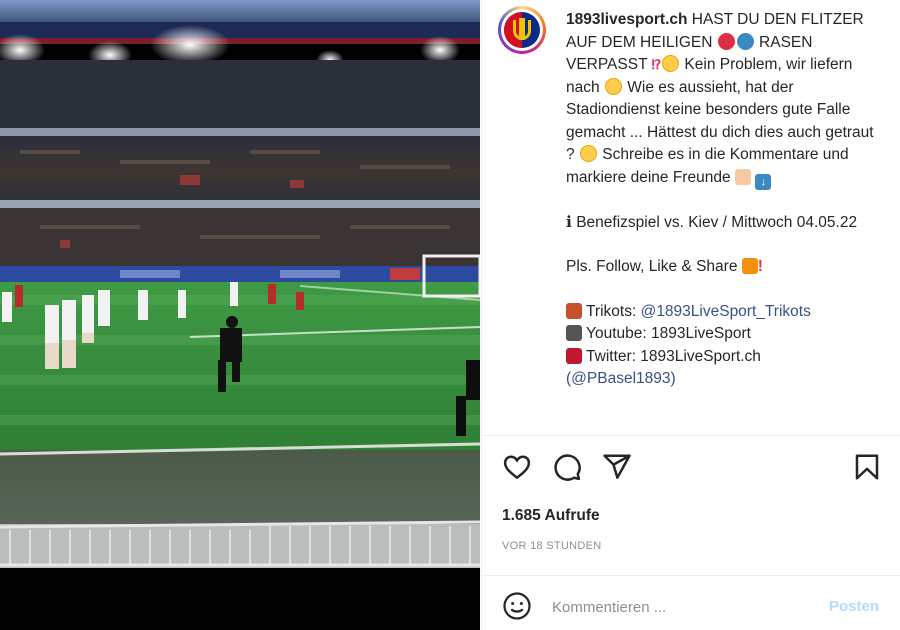 This screenshot has height=630, width=900. What do you see at coordinates (588, 153) in the screenshot?
I see `grinning-sweat-face-icon` at bounding box center [588, 153].